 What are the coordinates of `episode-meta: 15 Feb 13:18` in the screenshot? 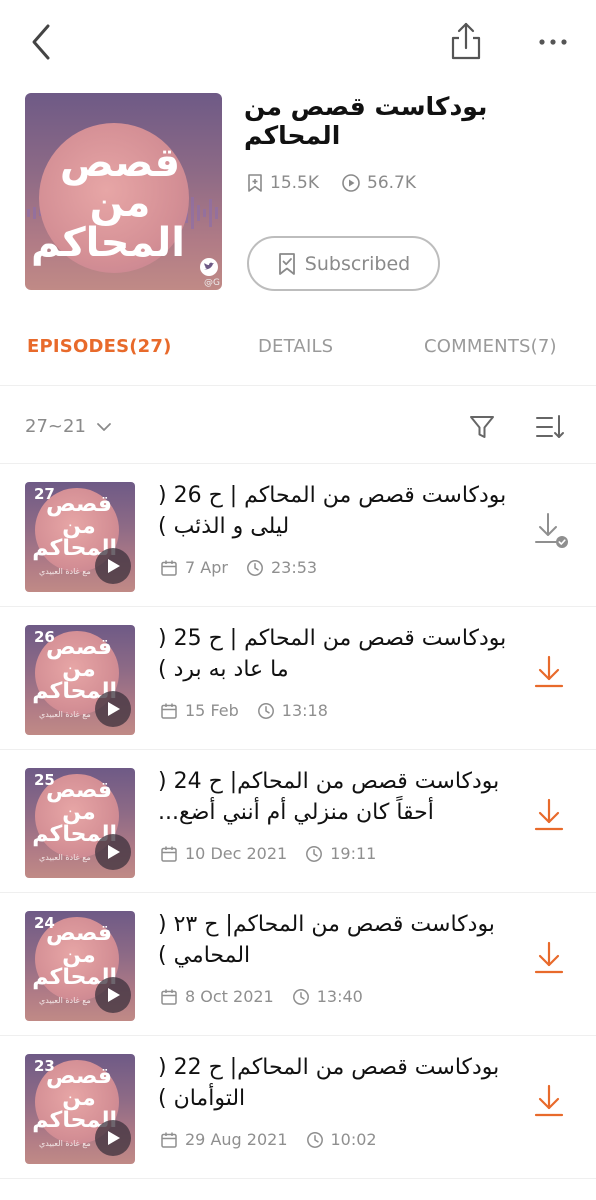 It's located at (253, 710).